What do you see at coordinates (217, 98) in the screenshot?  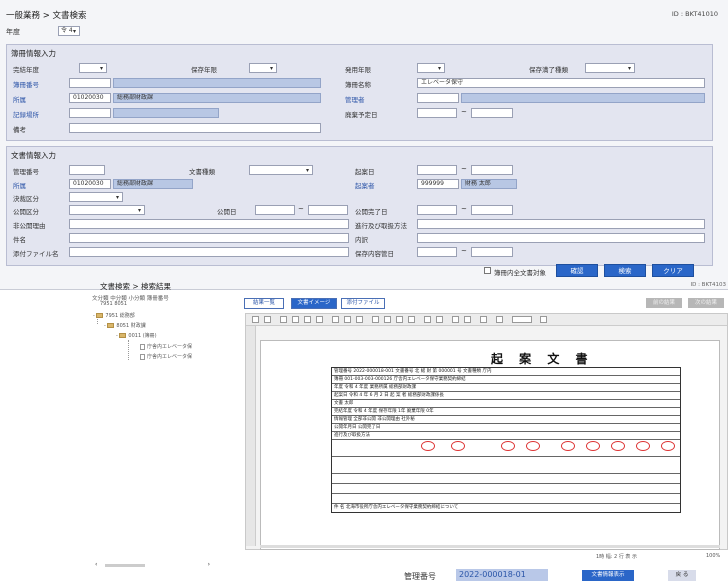 I see `shozoku-name-display: 総務部財政課` at bounding box center [217, 98].